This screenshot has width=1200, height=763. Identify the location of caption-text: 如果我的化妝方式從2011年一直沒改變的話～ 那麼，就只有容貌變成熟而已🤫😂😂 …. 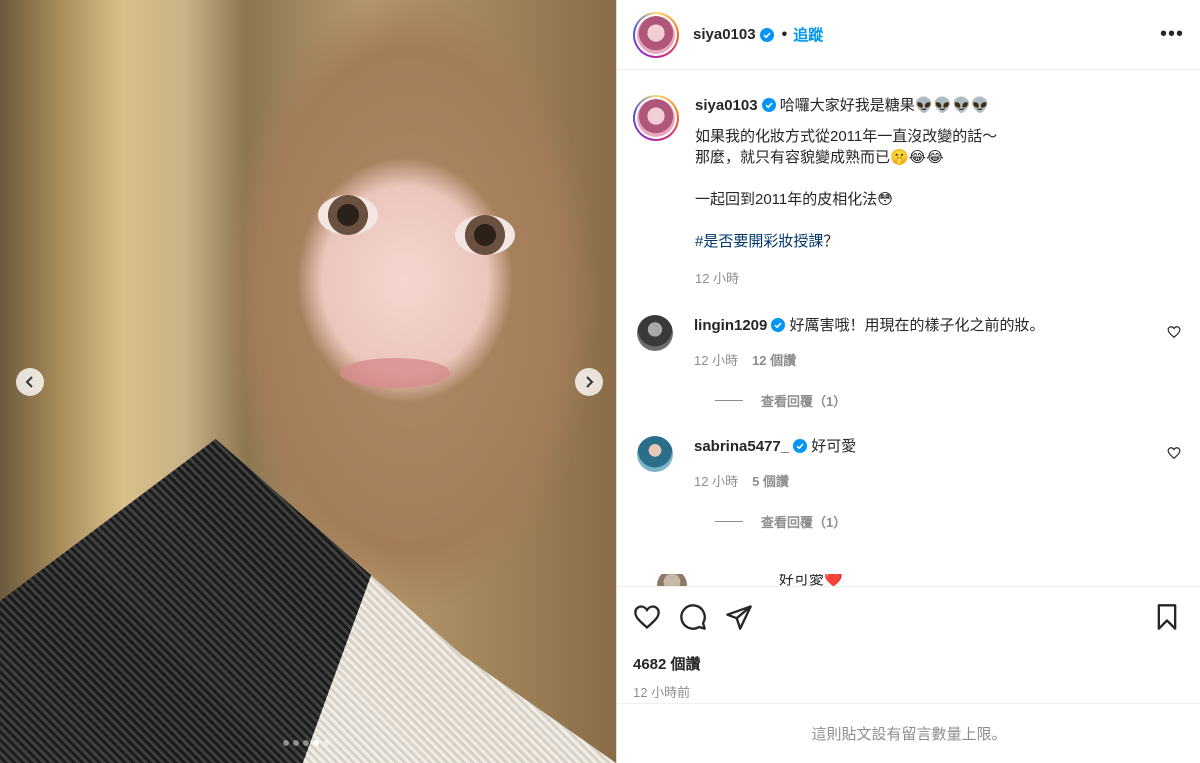
(846, 168).